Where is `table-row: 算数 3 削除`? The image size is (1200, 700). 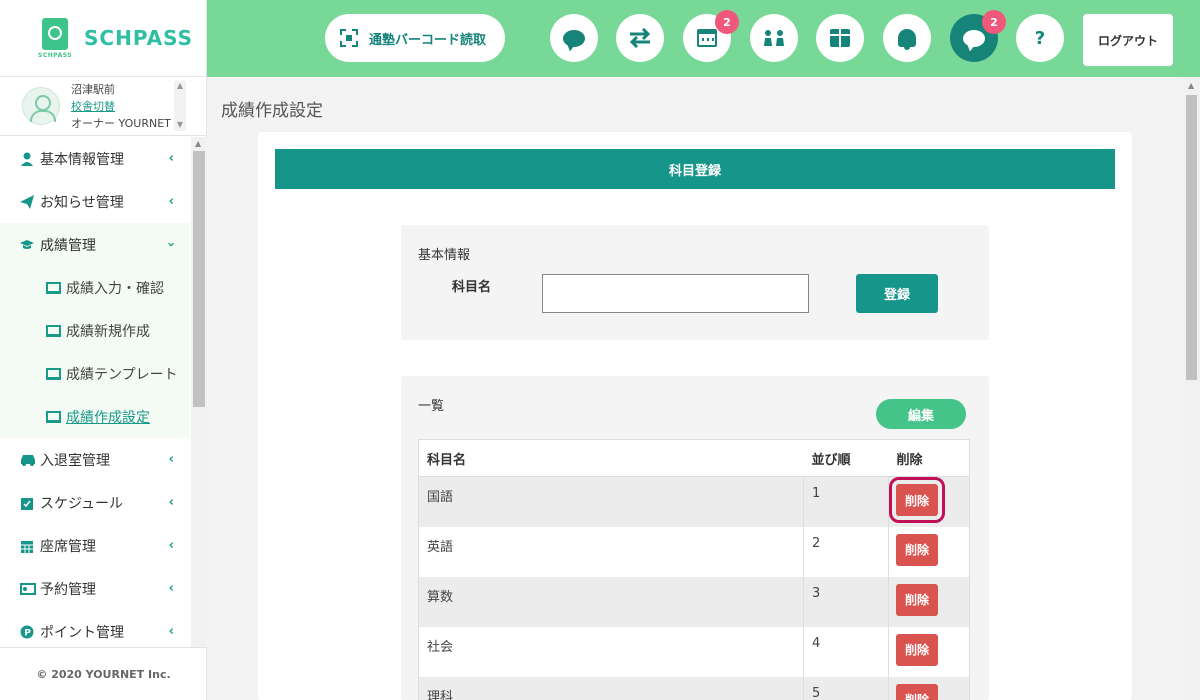
table-row: 算数 3 削除 is located at coordinates (694, 601).